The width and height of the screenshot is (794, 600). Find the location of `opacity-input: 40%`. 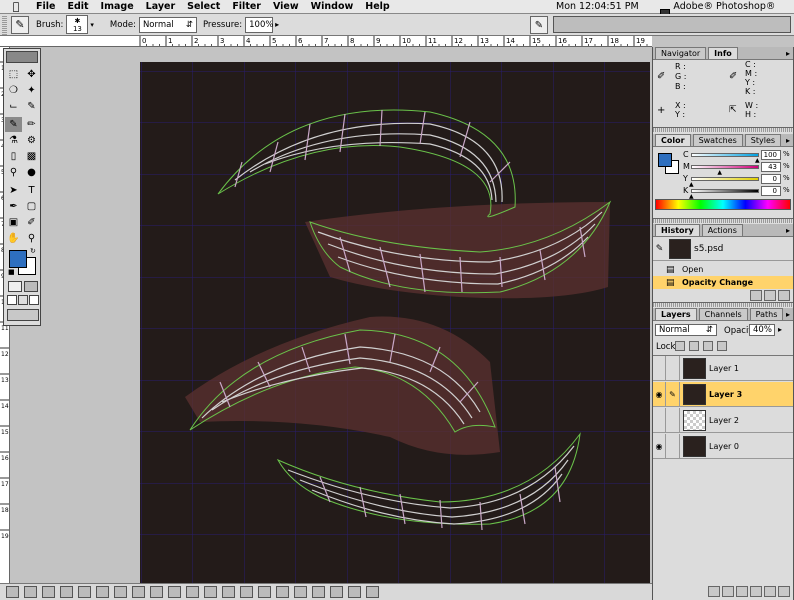

opacity-input: 40% is located at coordinates (762, 330).